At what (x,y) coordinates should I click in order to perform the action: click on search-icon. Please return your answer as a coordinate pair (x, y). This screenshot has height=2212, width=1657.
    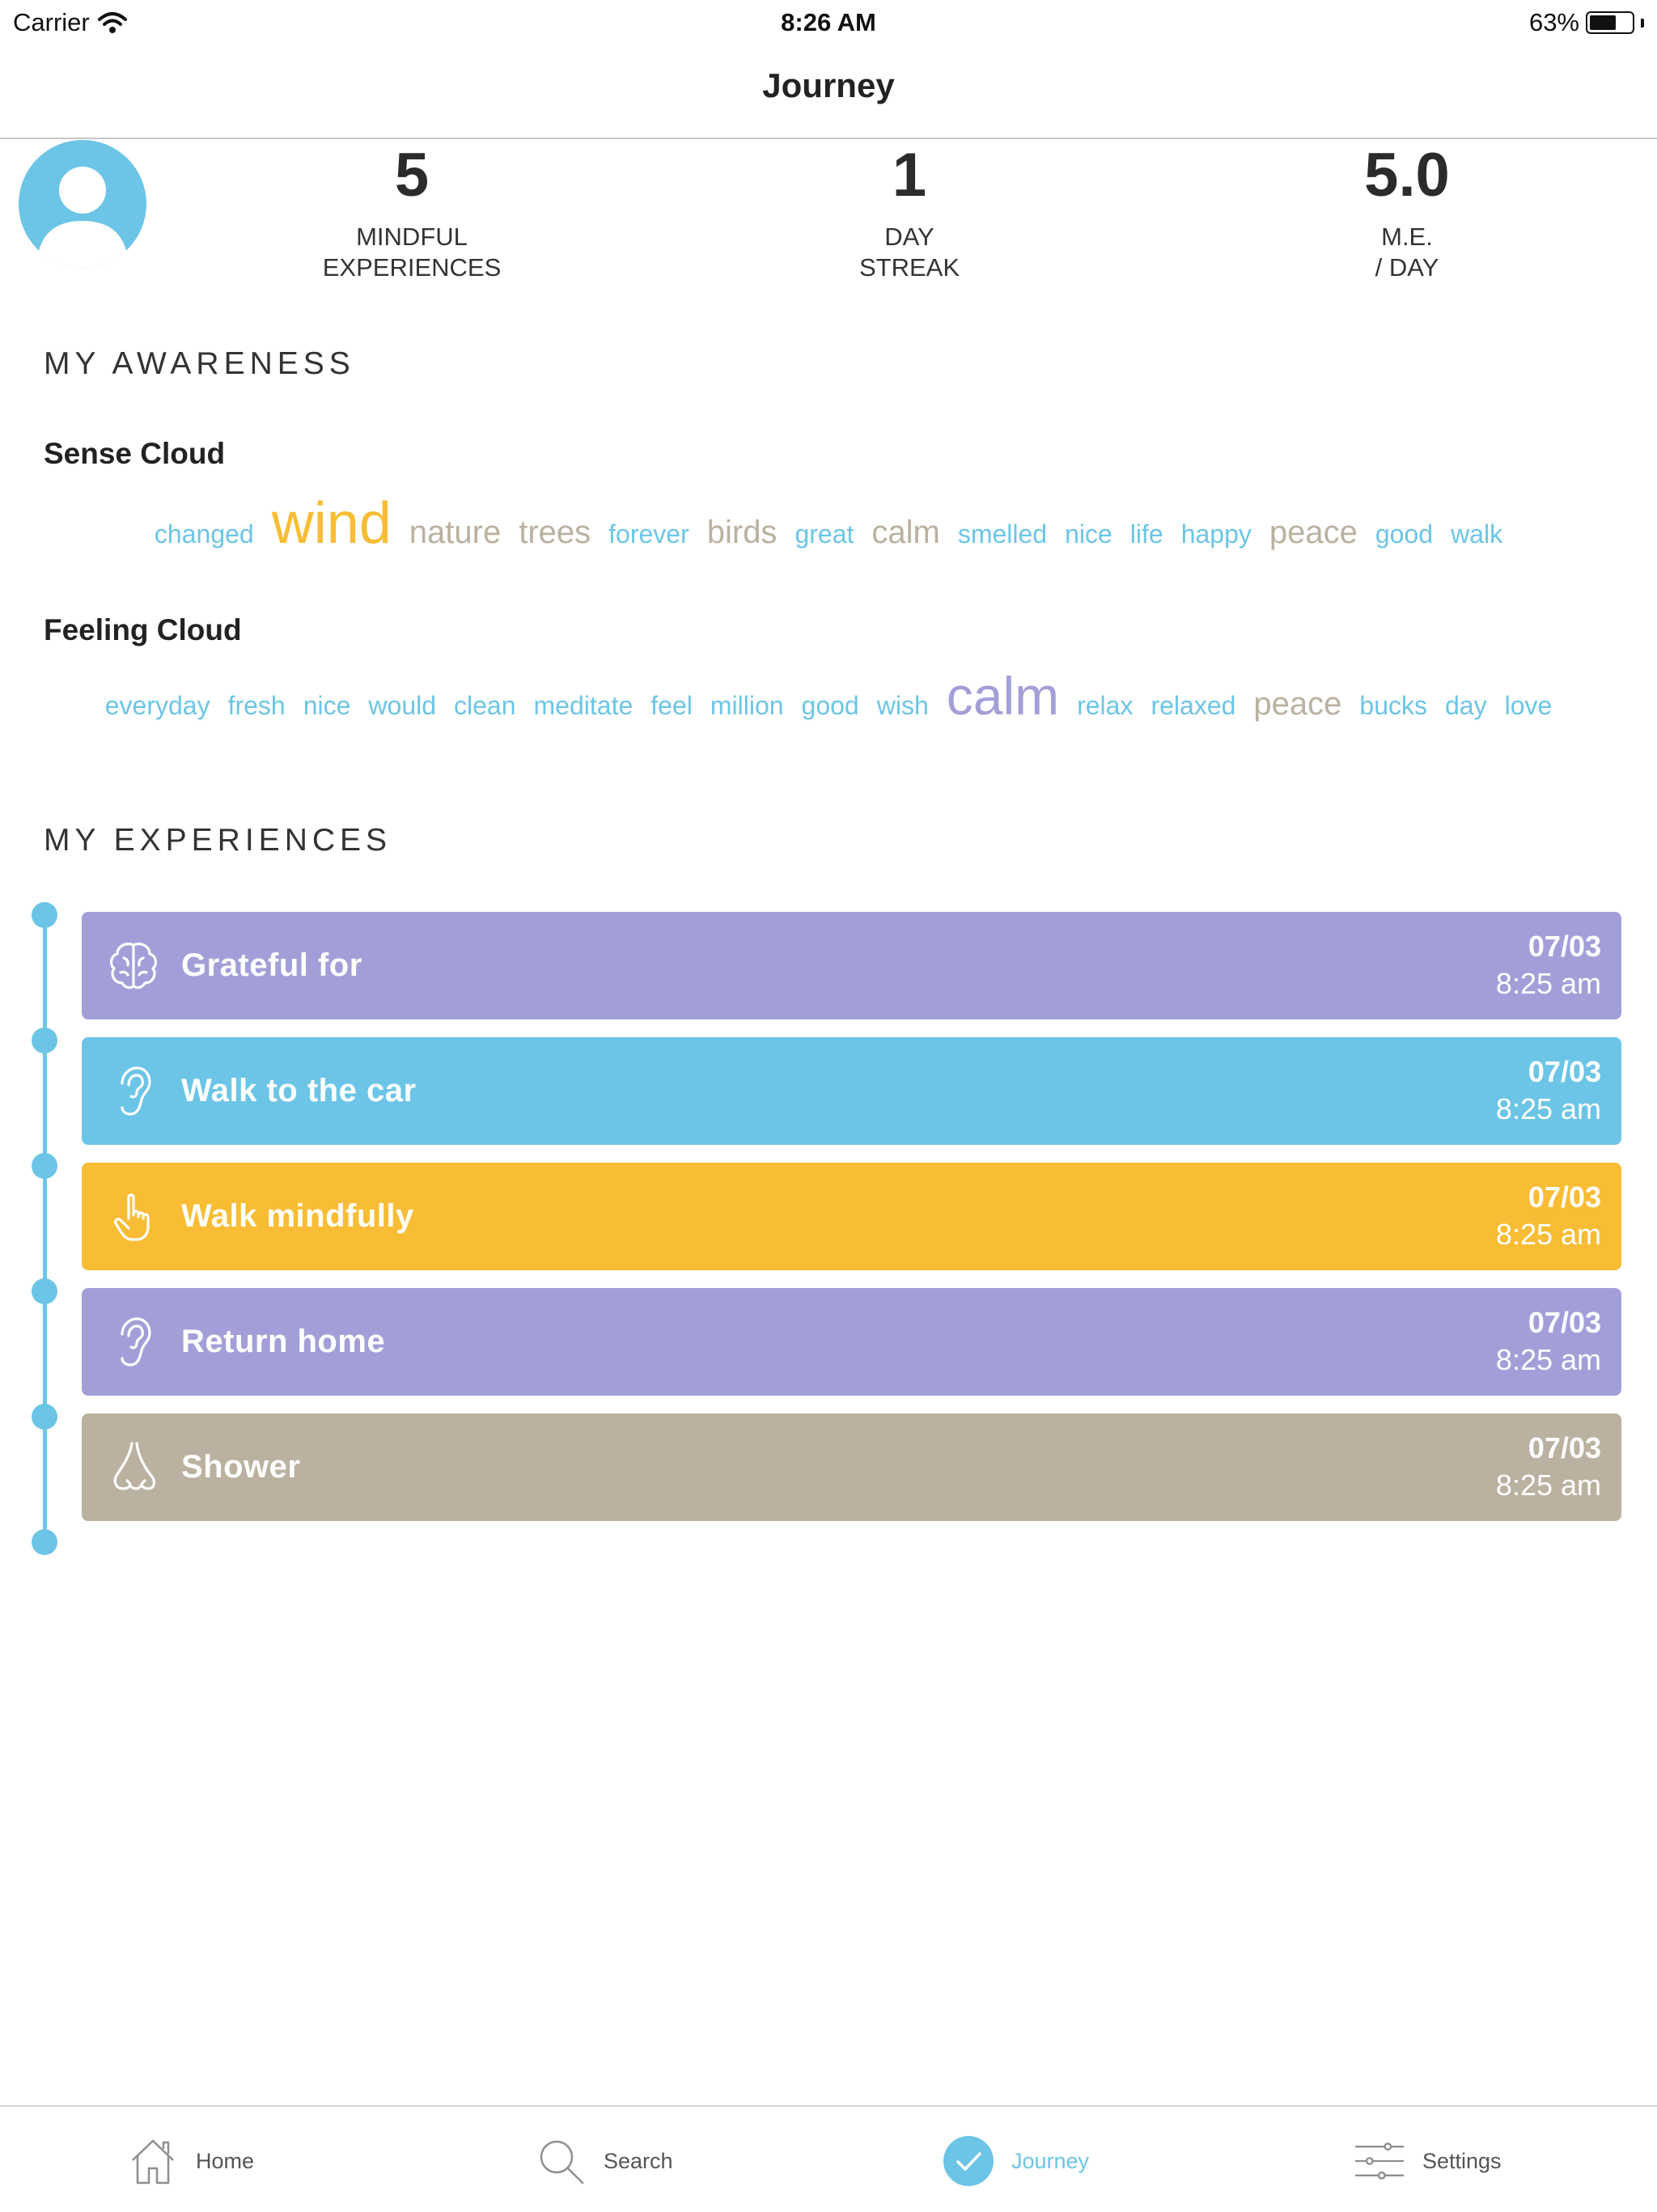
    Looking at the image, I should click on (561, 2161).